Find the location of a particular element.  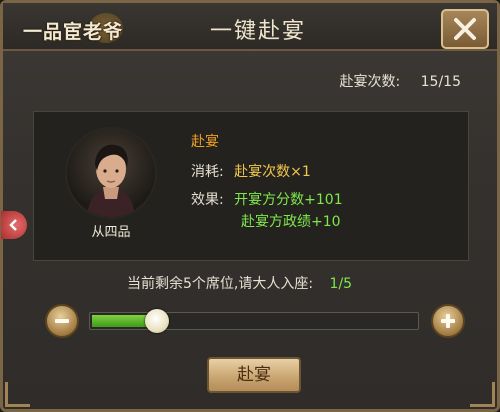

slider-track is located at coordinates (254, 321).